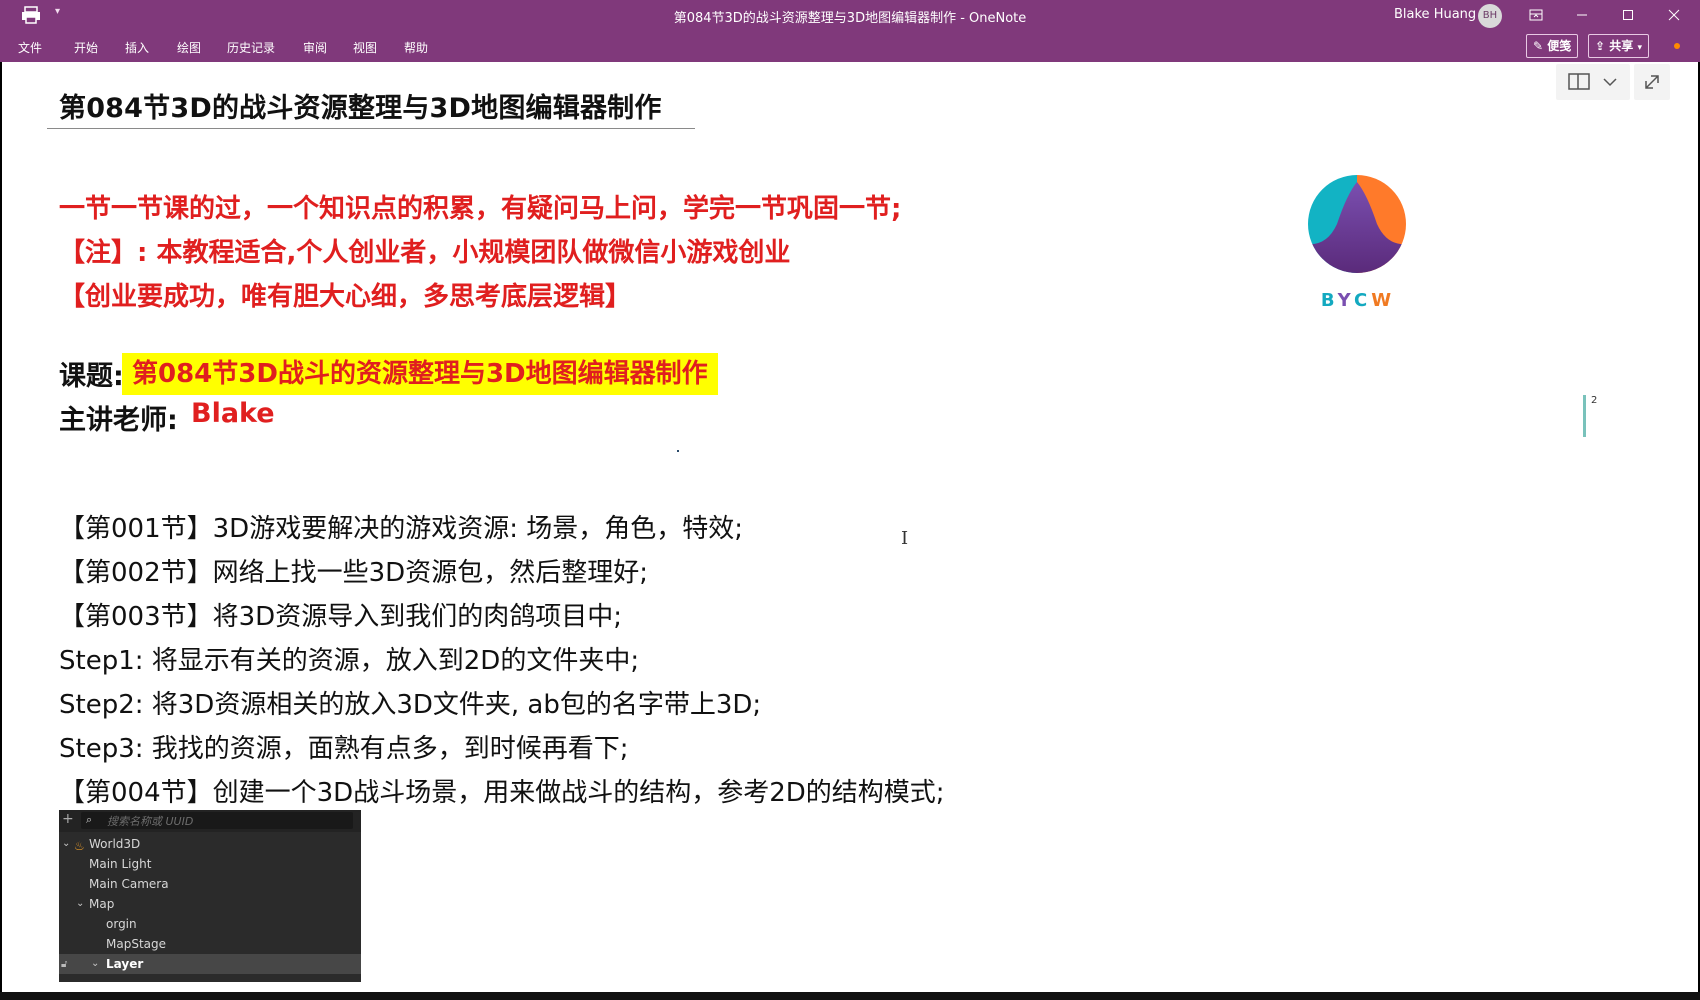 The height and width of the screenshot is (1000, 1700). I want to click on search-input: ⌕ 搜索名称或 UUID, so click(217, 820).